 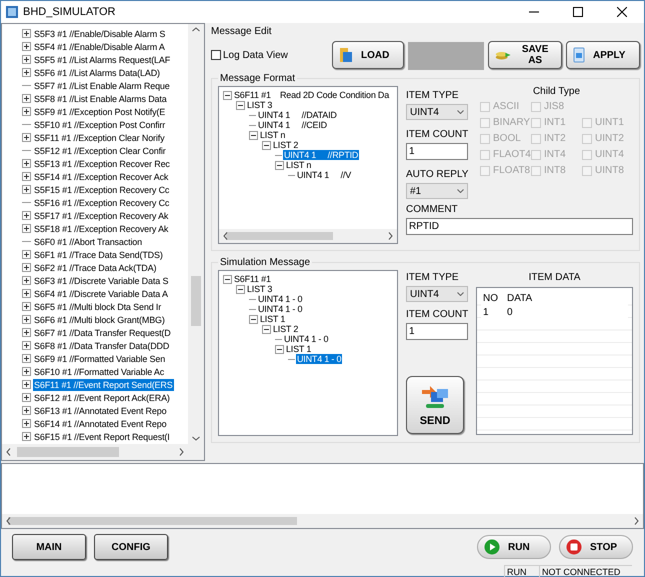 I want to click on tree-item: S5F11 #1 //Exception Clear Norify, so click(x=99, y=138).